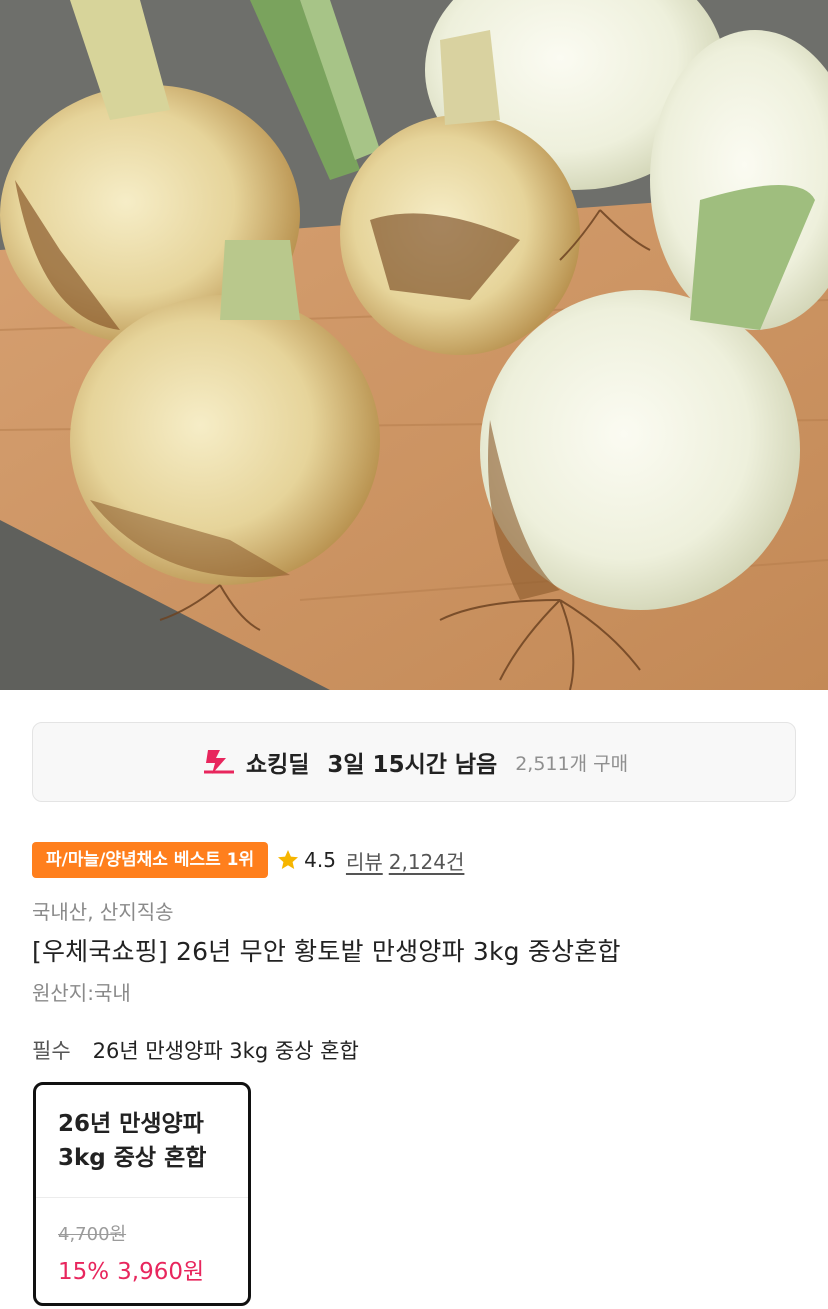 The width and height of the screenshot is (828, 1309). Describe the element at coordinates (364, 861) in the screenshot. I see `review-label: 리뷰` at that location.